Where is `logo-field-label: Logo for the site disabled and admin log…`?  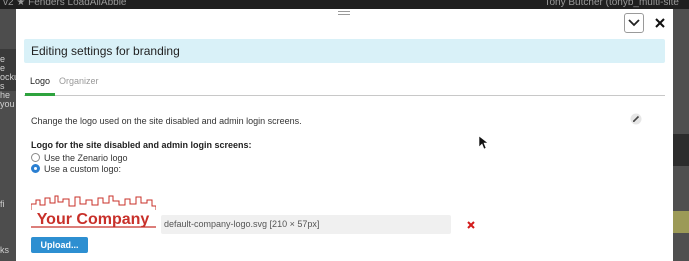
logo-field-label: Logo for the site disabled and admin log… is located at coordinates (141, 145).